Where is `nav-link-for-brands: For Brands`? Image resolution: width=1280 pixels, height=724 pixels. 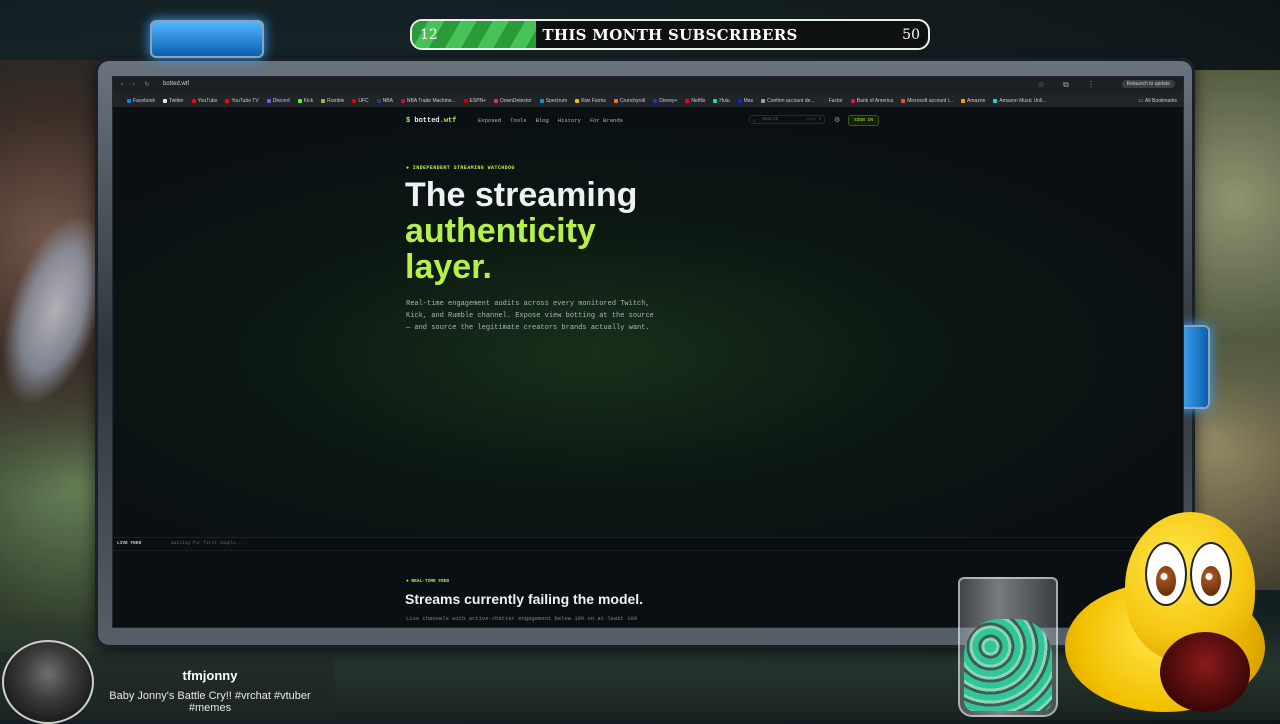 nav-link-for-brands: For Brands is located at coordinates (606, 120).